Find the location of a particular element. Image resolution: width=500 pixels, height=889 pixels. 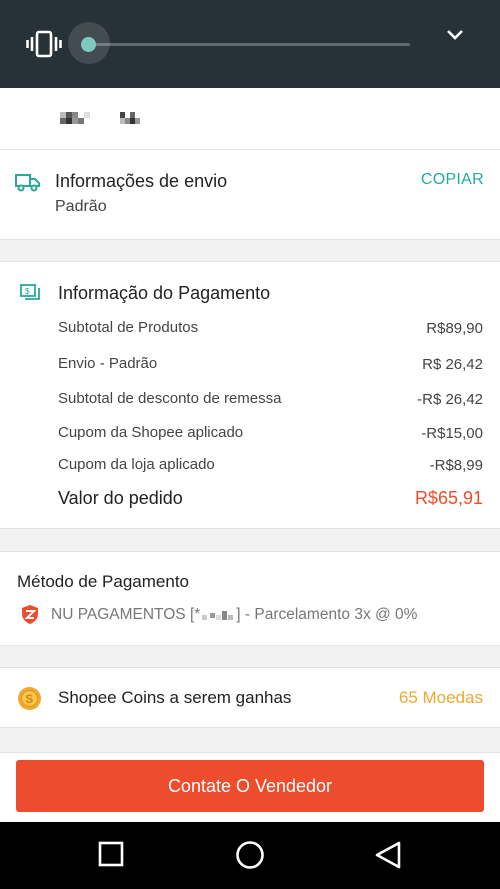

row-label-shipping-discount: Subtotal de desconto de remessa is located at coordinates (170, 398).